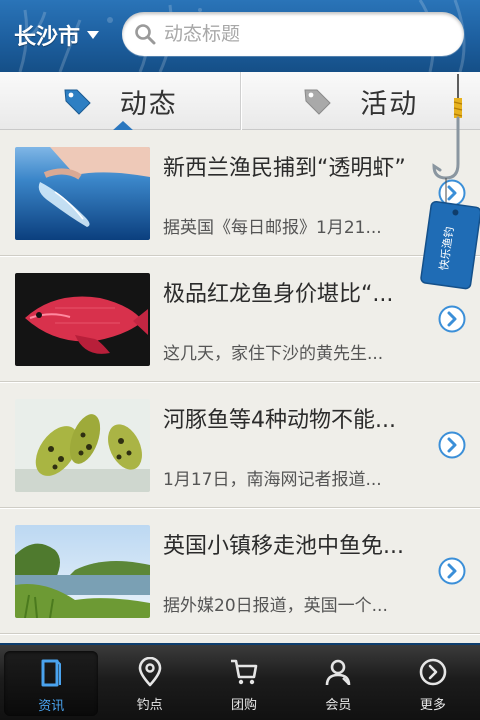  What do you see at coordinates (304, 34) in the screenshot?
I see `search-input` at bounding box center [304, 34].